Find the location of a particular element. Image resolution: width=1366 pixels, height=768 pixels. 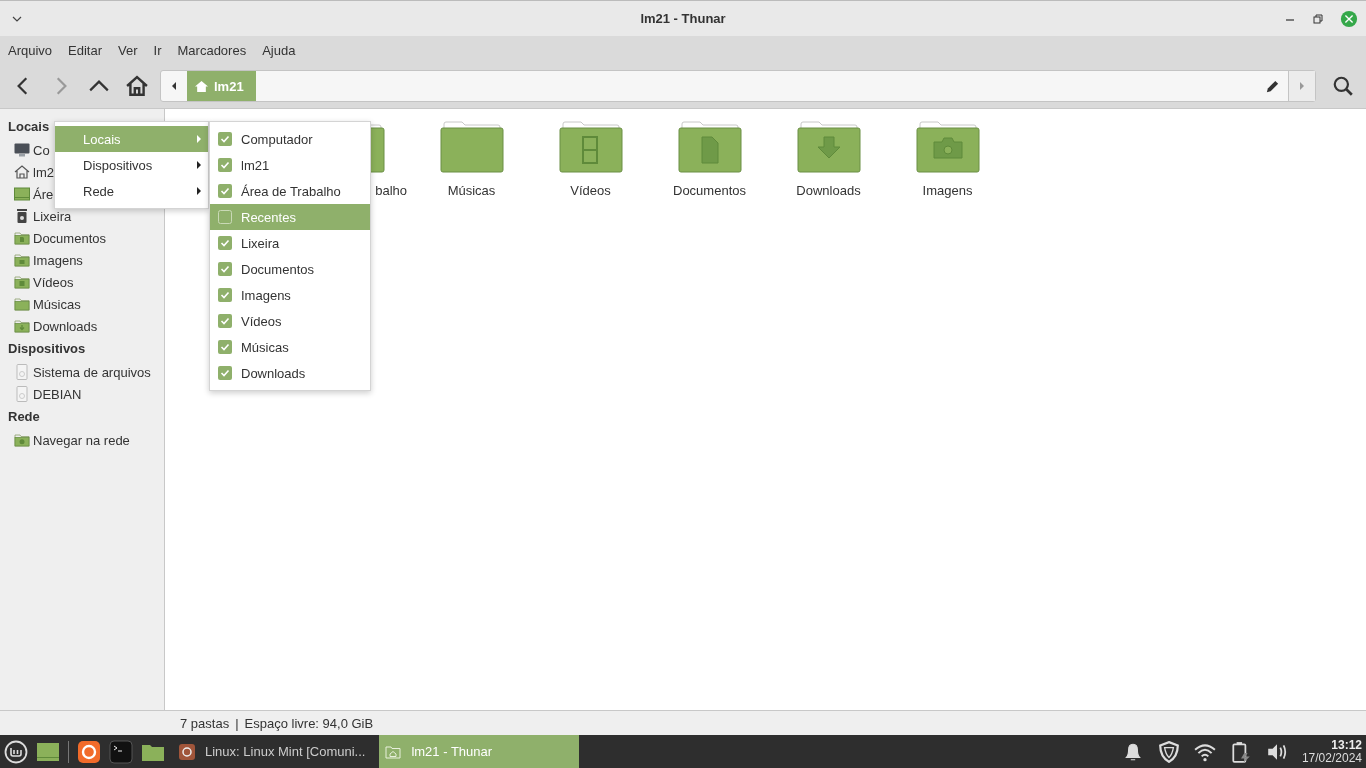

search-icon is located at coordinates (1343, 86).